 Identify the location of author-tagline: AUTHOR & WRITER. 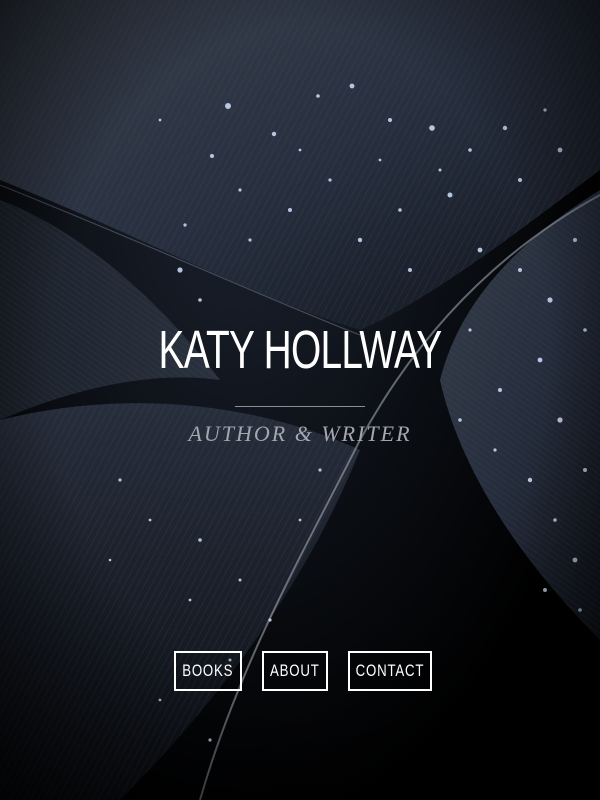
(300, 433).